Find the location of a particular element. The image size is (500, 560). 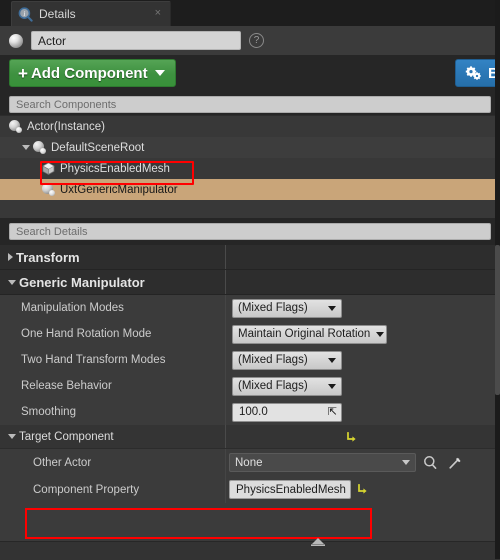

property-row-two-hand-transform-modes: Two Hand Transform Modes (Mixed Flags) is located at coordinates (250, 360).